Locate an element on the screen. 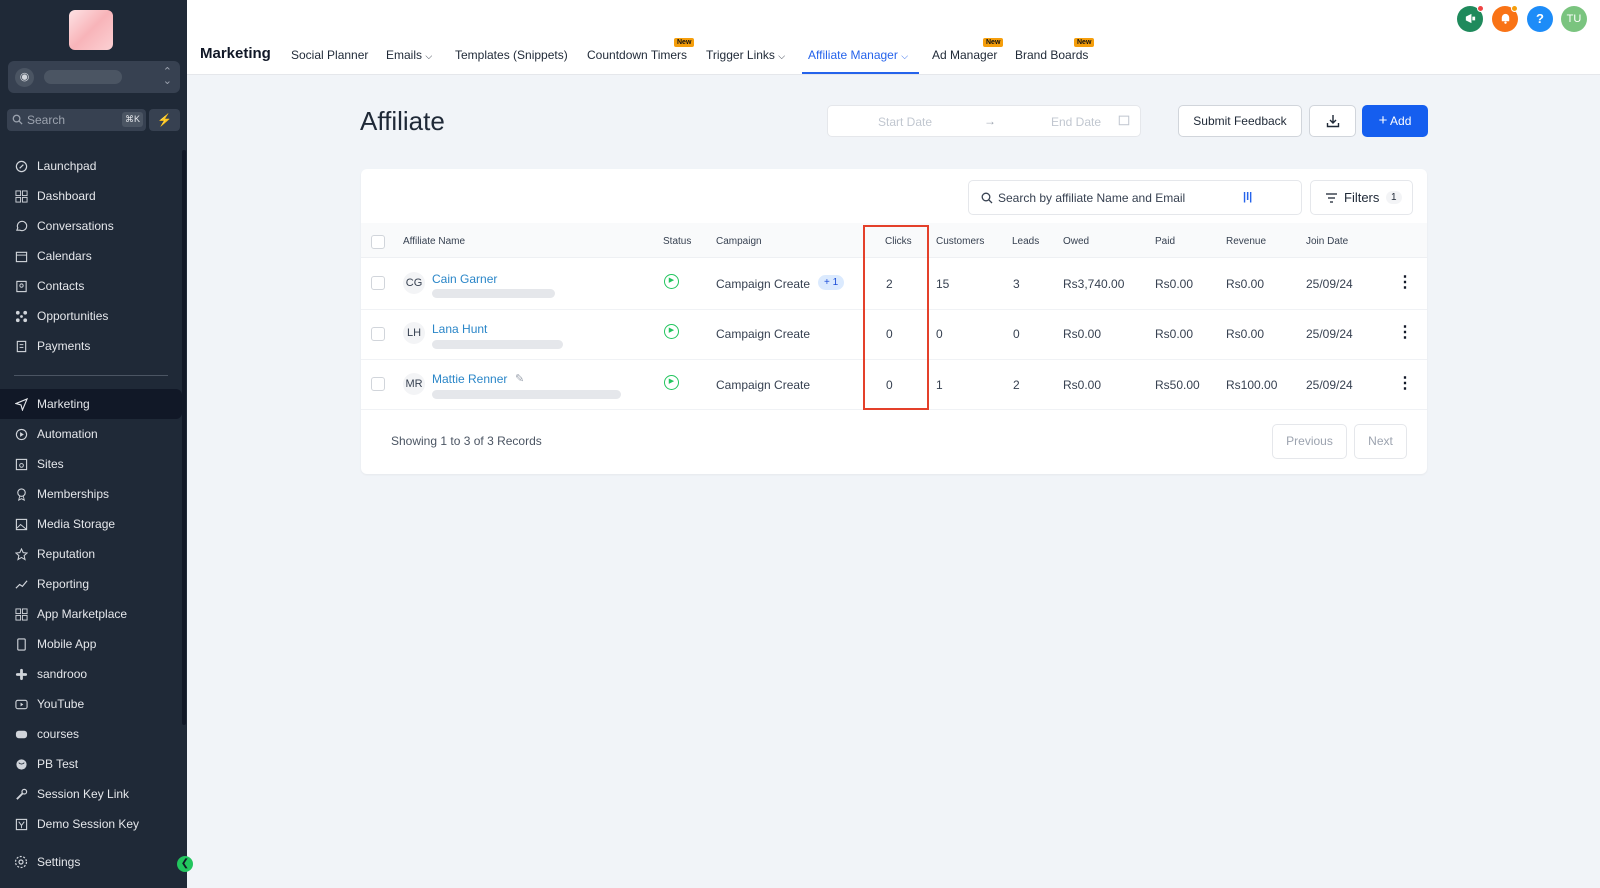 The width and height of the screenshot is (1600, 888). affiliate-search-input: Search by affiliate Name and Email |l| is located at coordinates (1135, 197).